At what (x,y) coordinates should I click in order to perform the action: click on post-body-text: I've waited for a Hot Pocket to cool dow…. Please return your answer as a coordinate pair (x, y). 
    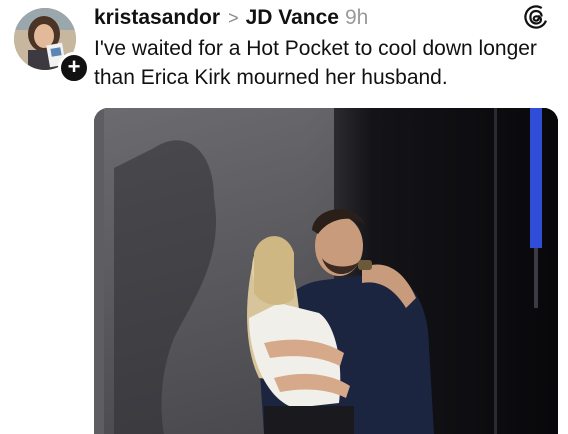
    Looking at the image, I should click on (315, 63).